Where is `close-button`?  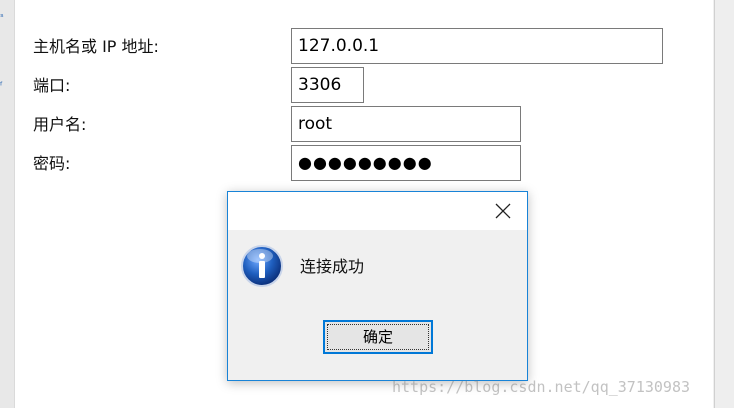
close-button is located at coordinates (503, 211).